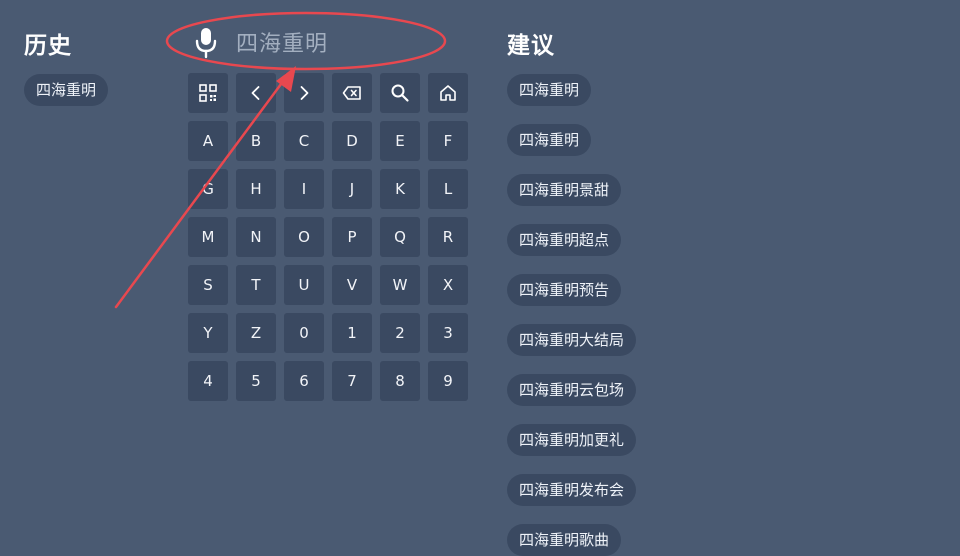  What do you see at coordinates (448, 285) in the screenshot?
I see `key-x: X` at bounding box center [448, 285].